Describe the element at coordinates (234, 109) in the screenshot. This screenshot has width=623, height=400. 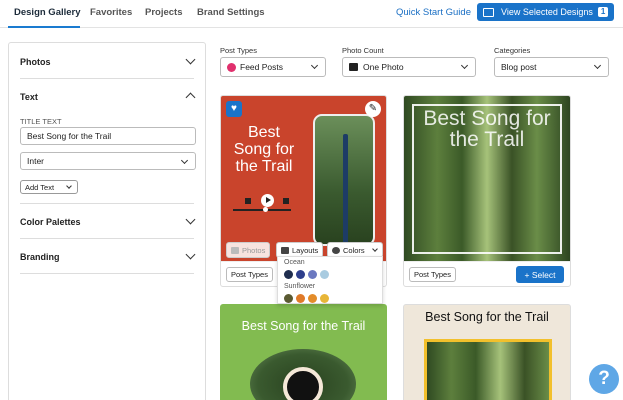
I see `favorite-heart-icon: ♥` at that location.